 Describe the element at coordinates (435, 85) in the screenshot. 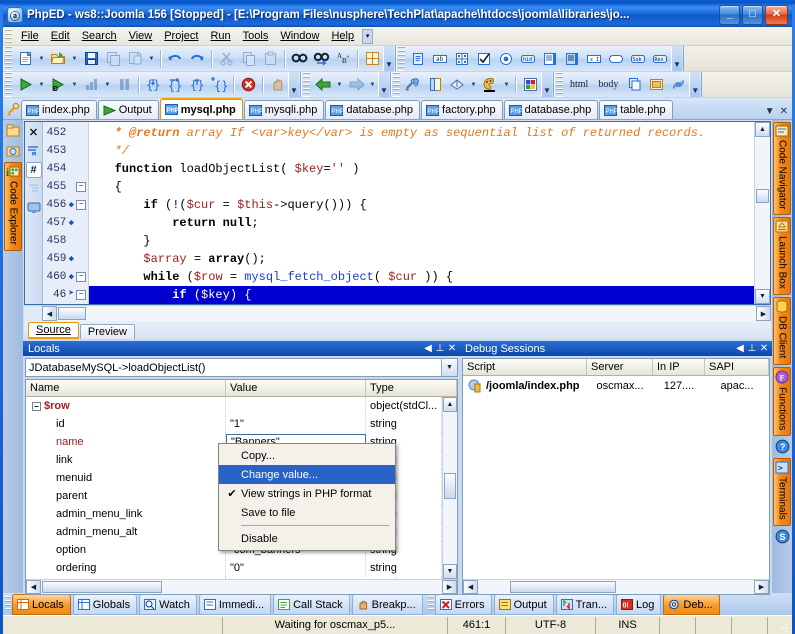

I see `php-doc-icon` at that location.